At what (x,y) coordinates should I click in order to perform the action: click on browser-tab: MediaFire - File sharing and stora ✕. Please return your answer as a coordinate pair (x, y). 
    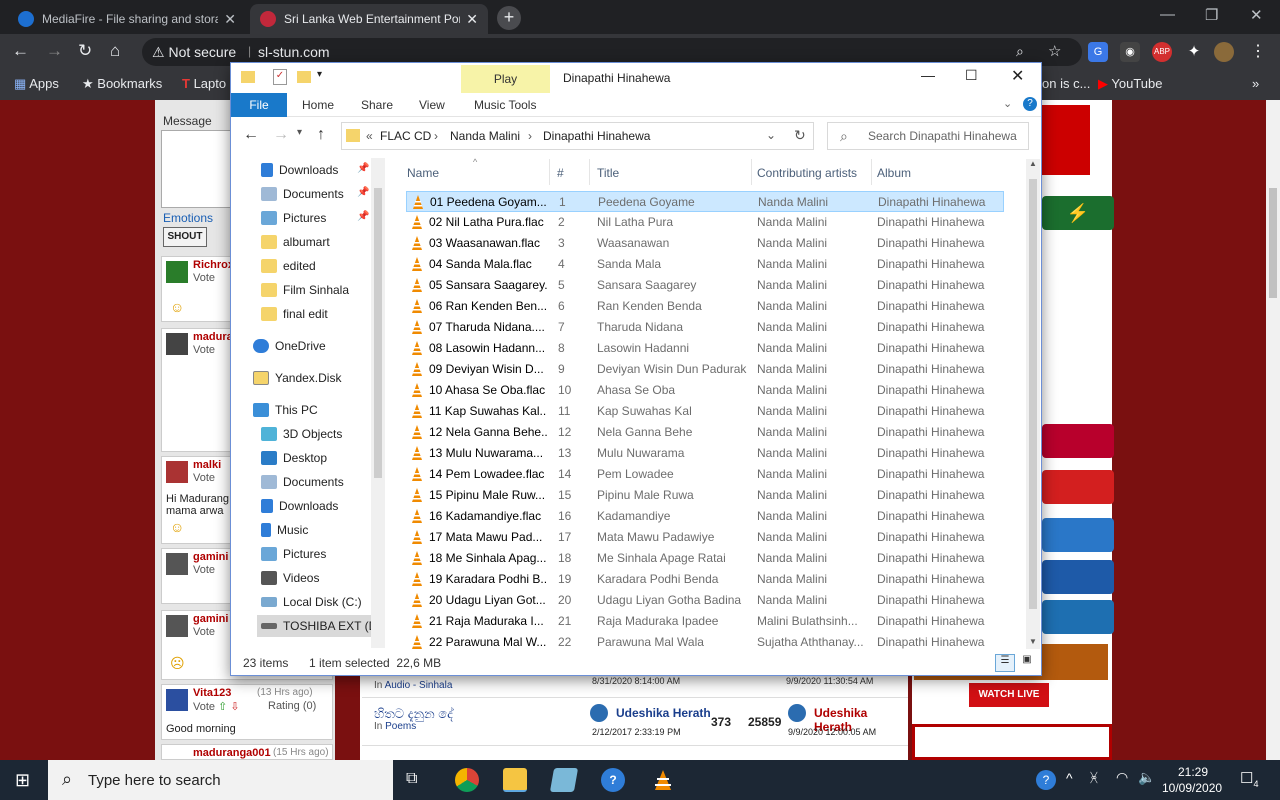
    Looking at the image, I should click on (127, 19).